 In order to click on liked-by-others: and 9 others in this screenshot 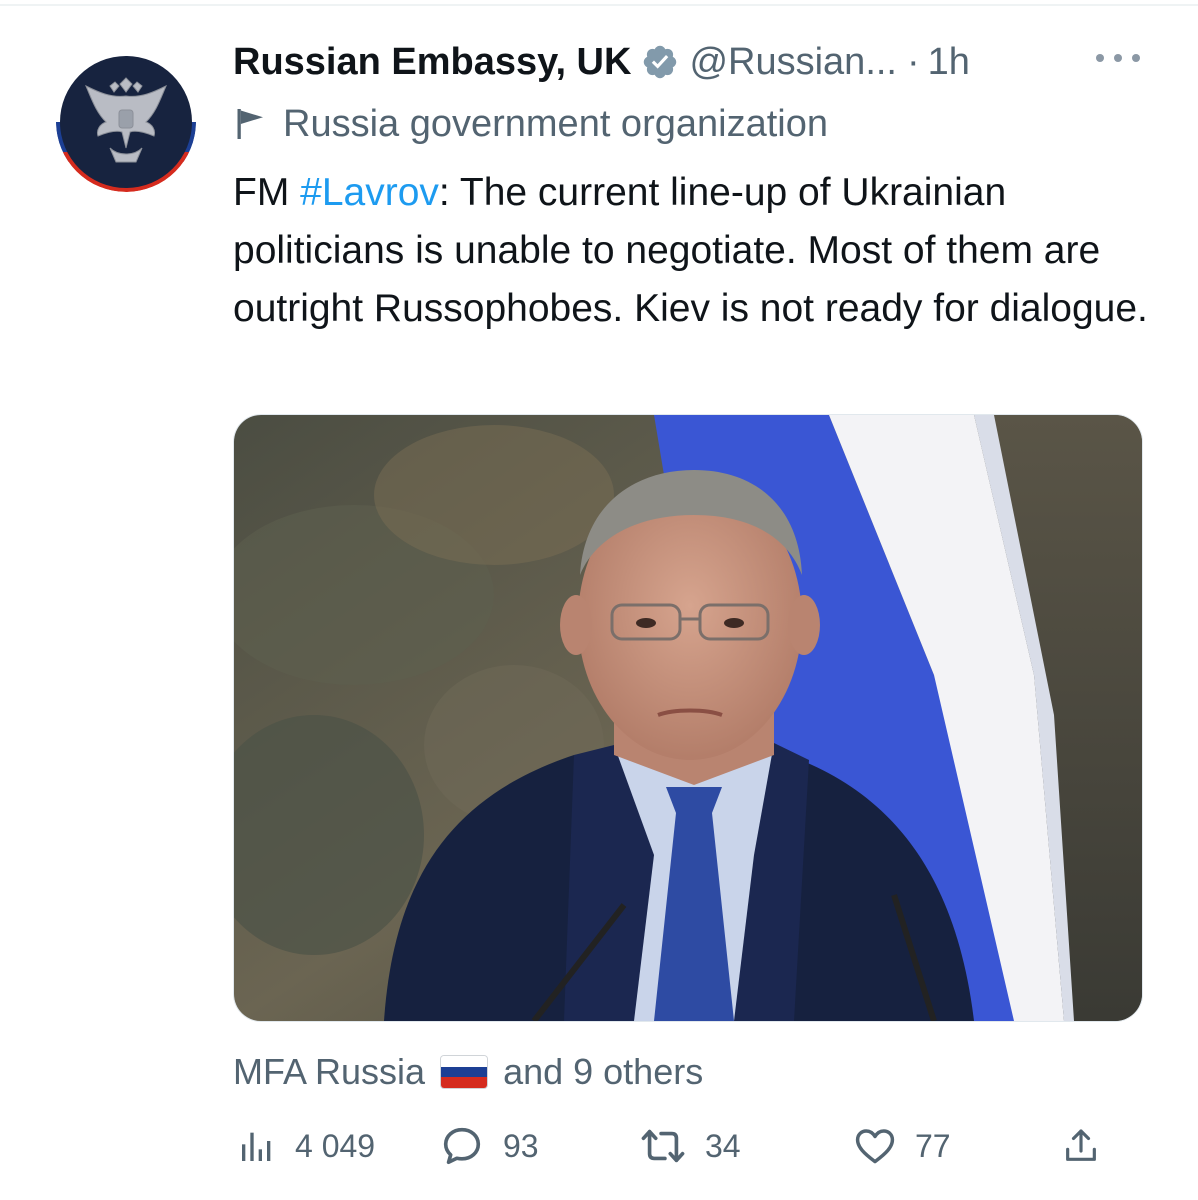, I will do `click(603, 1072)`.